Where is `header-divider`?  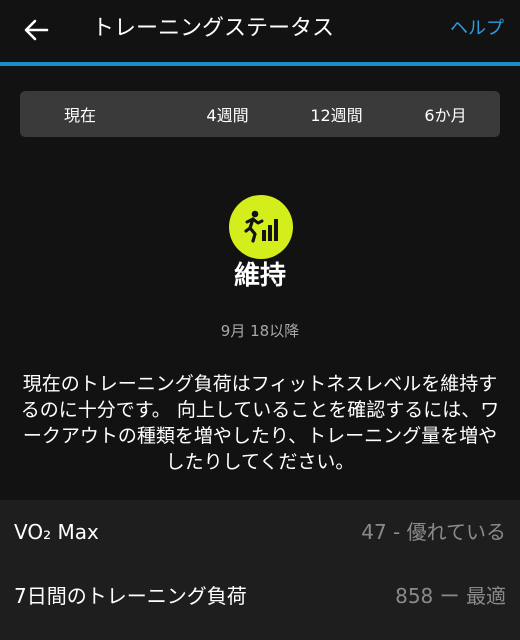
header-divider is located at coordinates (260, 64).